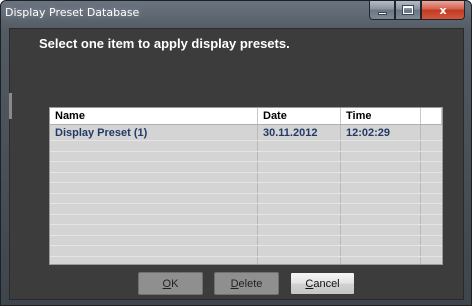 This screenshot has height=306, width=472. Describe the element at coordinates (175, 283) in the screenshot. I see `ok-label-rest: K` at that location.